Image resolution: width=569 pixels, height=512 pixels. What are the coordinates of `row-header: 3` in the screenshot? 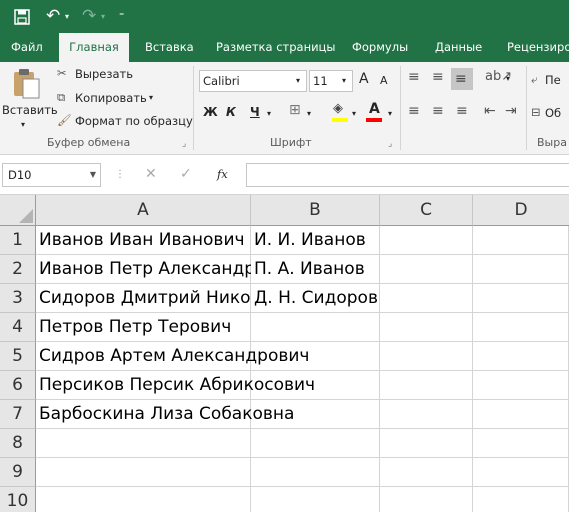 It's located at (18, 298).